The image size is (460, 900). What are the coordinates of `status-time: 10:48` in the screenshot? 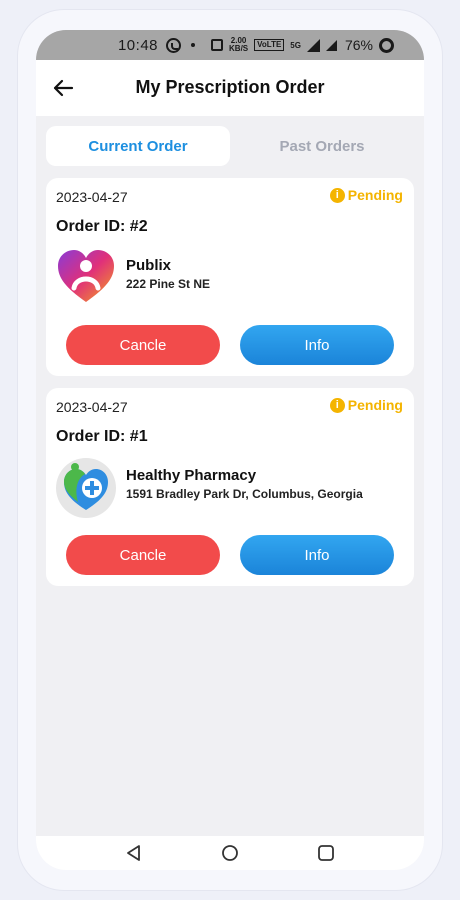 It's located at (138, 45).